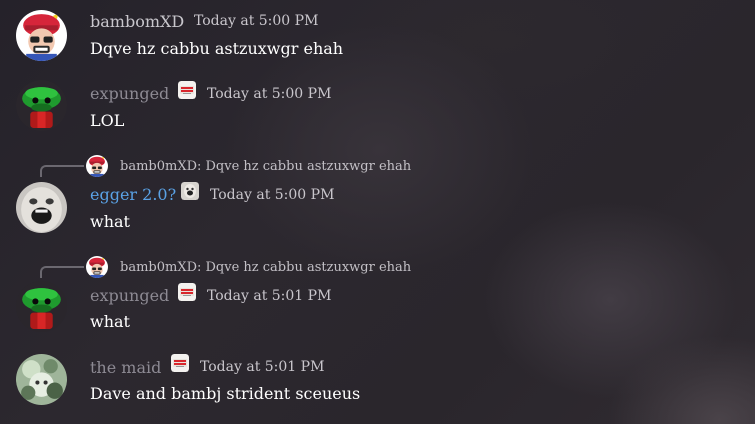  I want to click on message-text: Dqve hz cabbu astzuxwgr ehah, so click(217, 48).